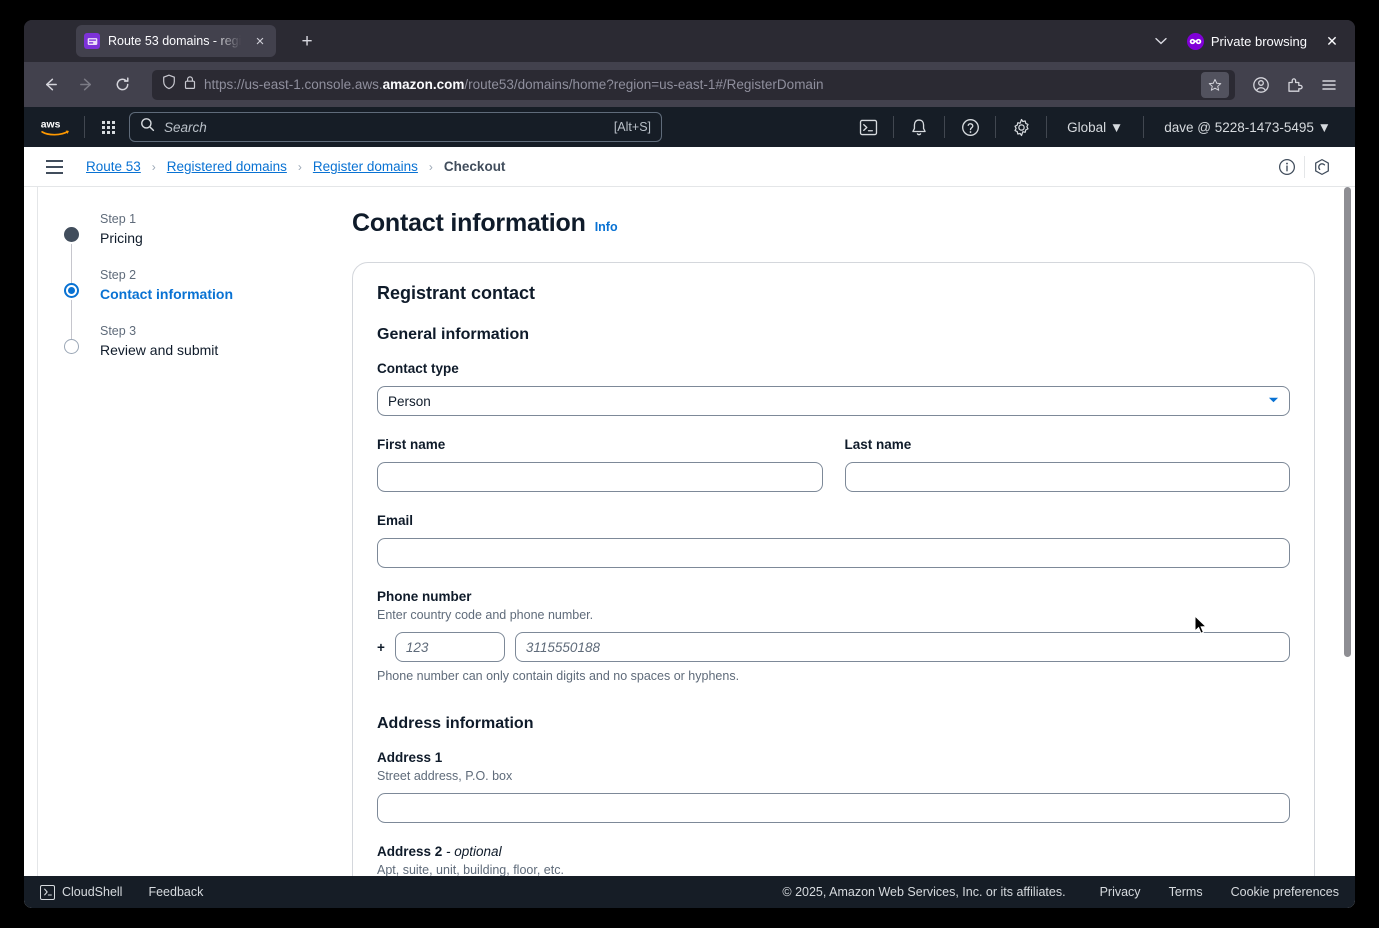 This screenshot has width=1379, height=928. What do you see at coordinates (1239, 127) in the screenshot?
I see `account-label: dave @ 5228-1473-5495` at bounding box center [1239, 127].